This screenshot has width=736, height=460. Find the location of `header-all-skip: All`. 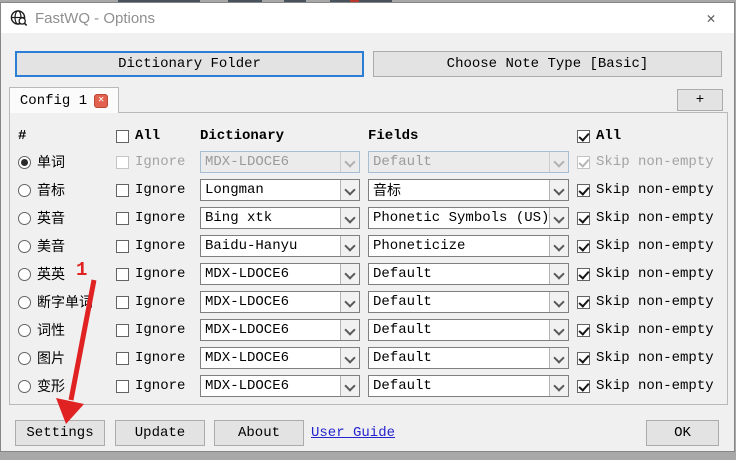

header-all-skip: All is located at coordinates (599, 136).